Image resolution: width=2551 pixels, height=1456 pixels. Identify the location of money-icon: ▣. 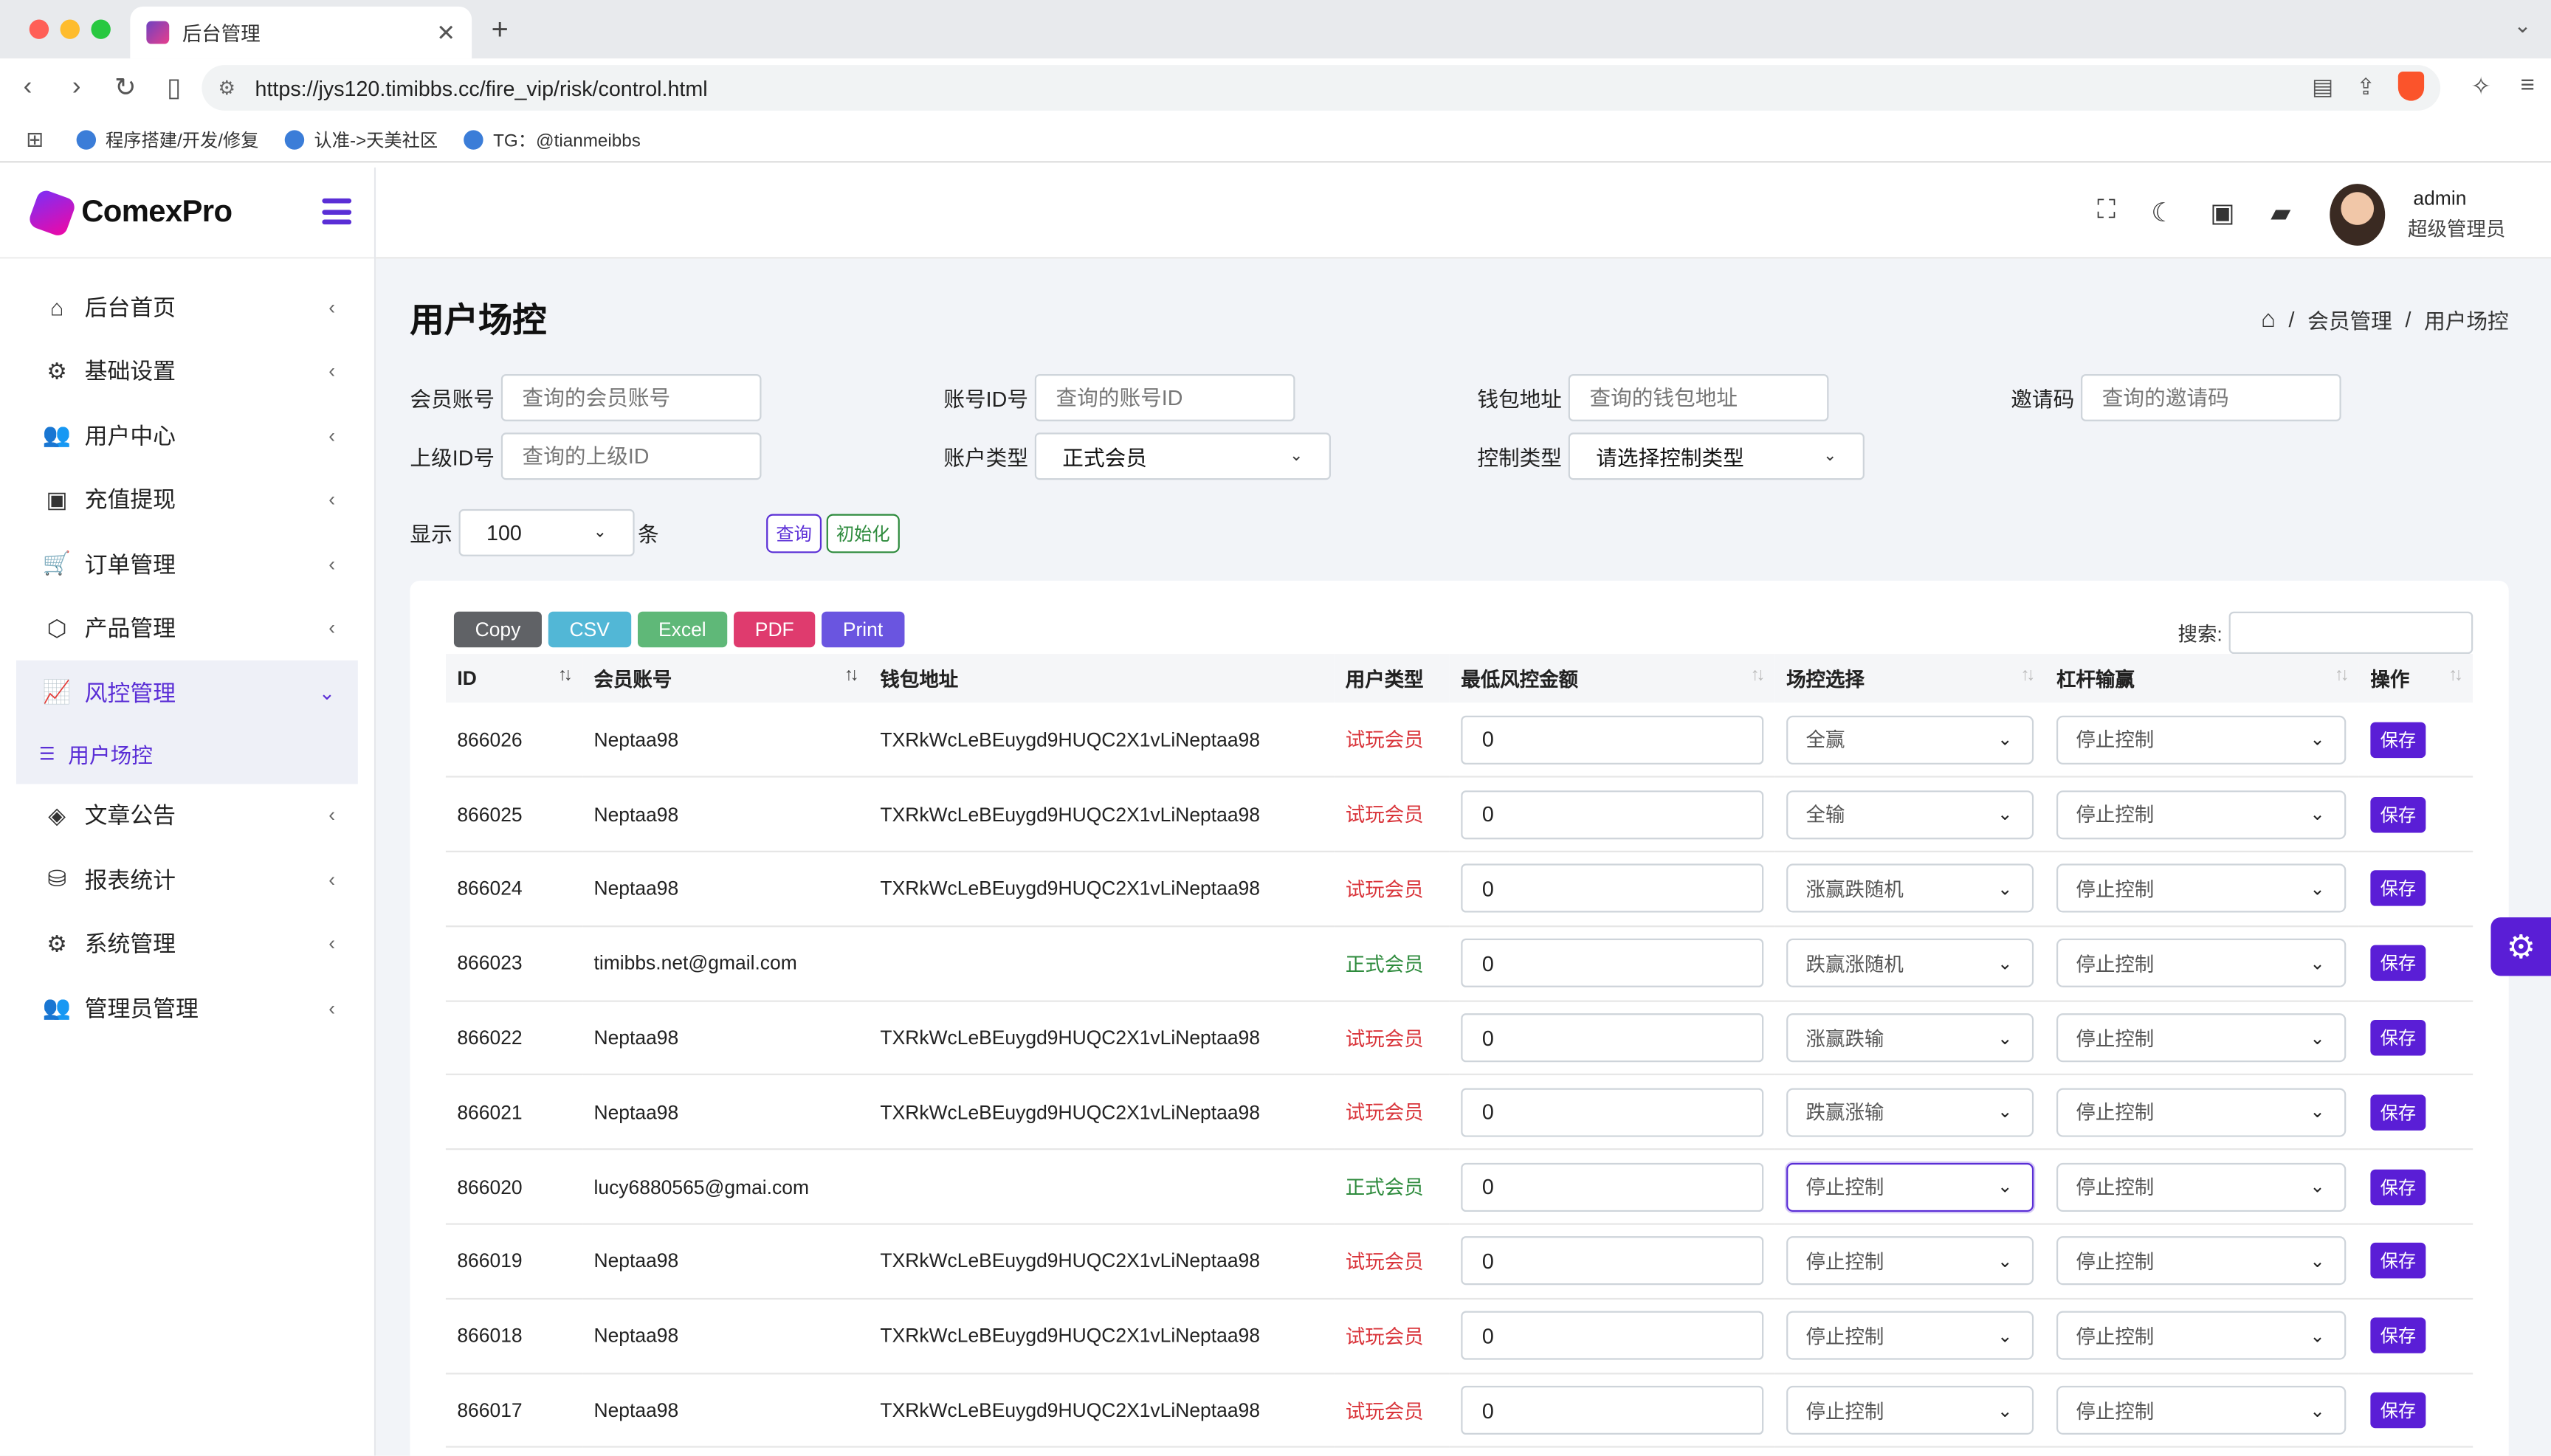
(2222, 213).